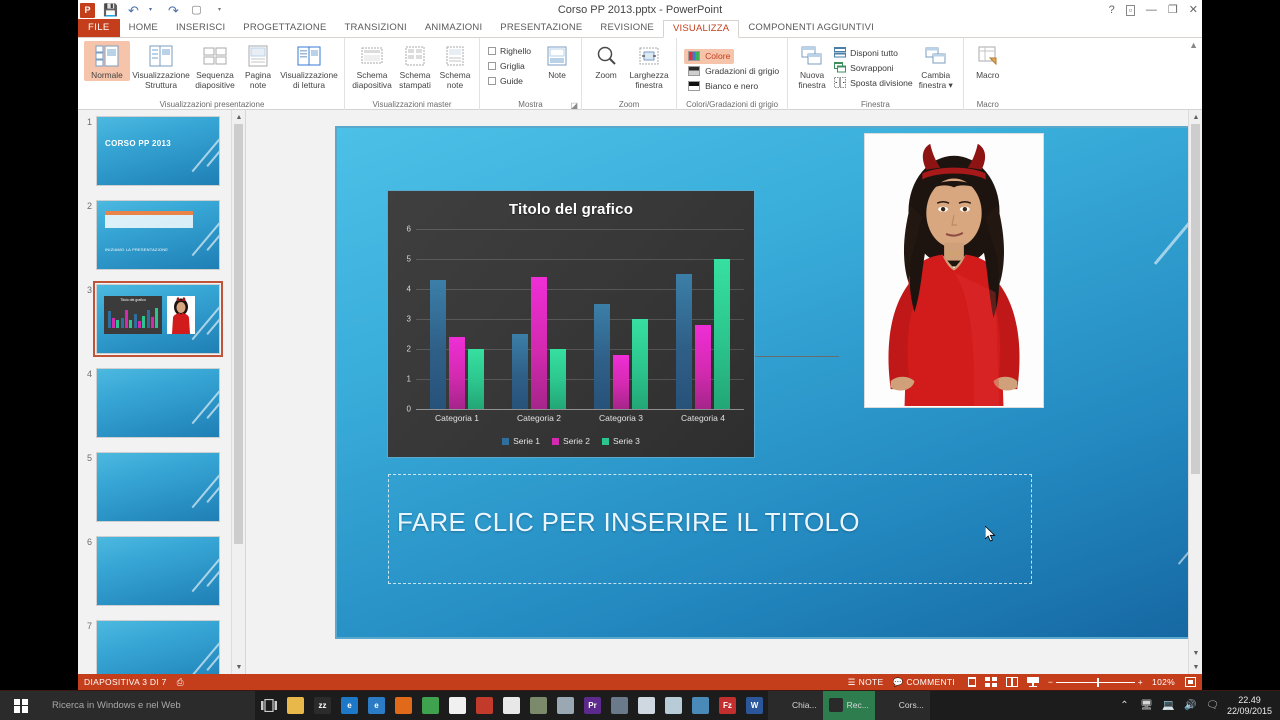 This screenshot has width=1280, height=720. Describe the element at coordinates (125, 682) in the screenshot. I see `slide-indicator: DIAPOSITIVA 3 DI 7` at that location.